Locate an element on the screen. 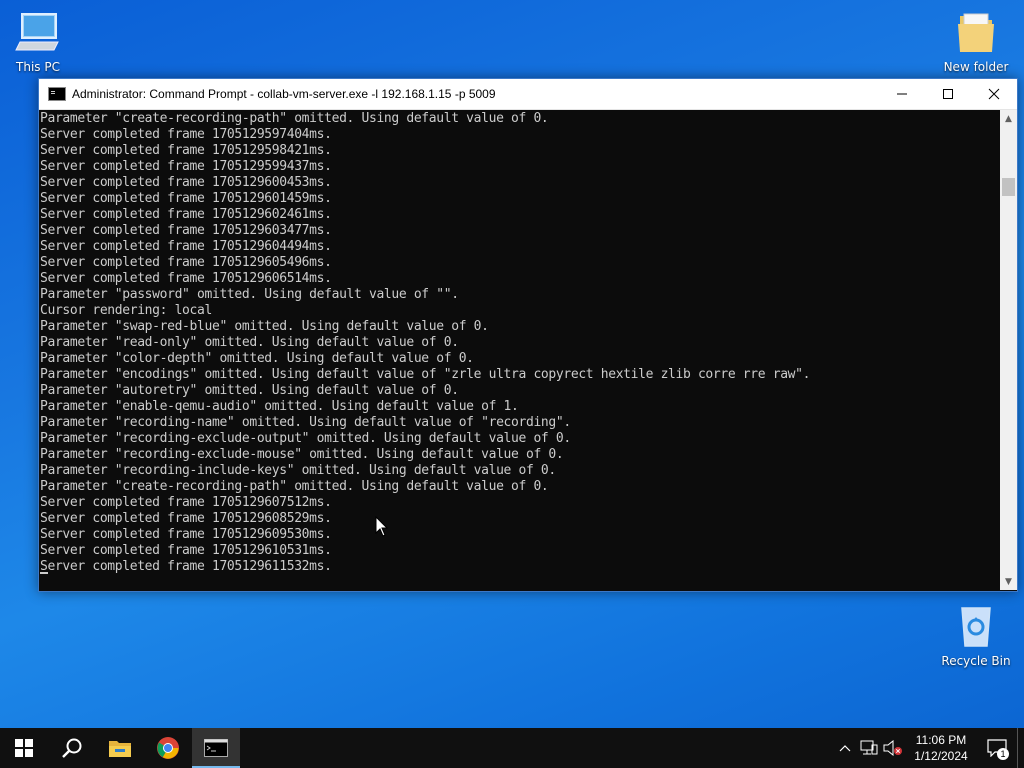 The height and width of the screenshot is (768, 1024). show-desktop-button is located at coordinates (1020, 748).